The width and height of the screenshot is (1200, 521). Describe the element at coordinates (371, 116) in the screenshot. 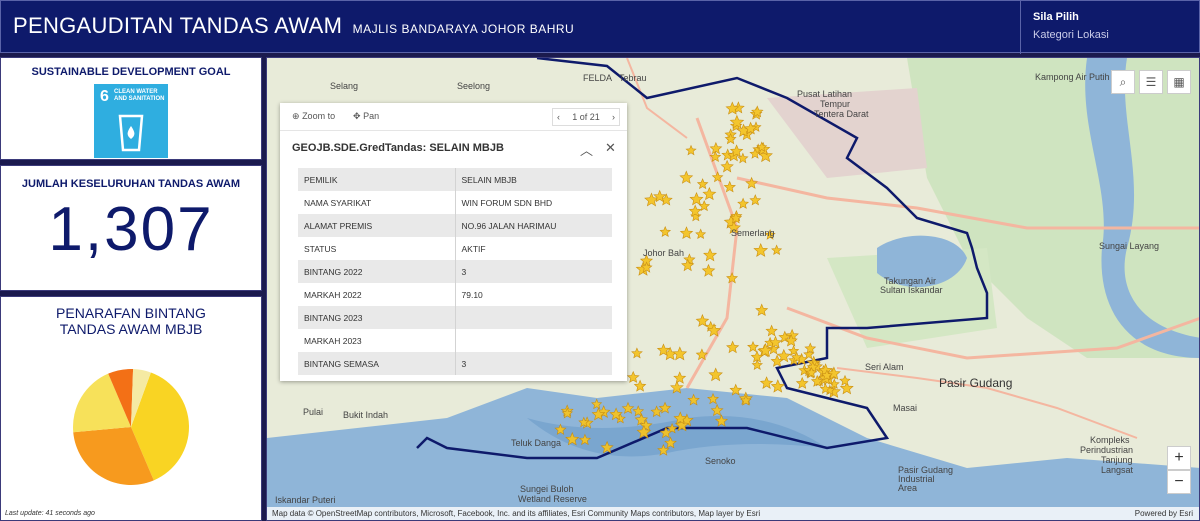

I see `pan-label: Pan` at that location.